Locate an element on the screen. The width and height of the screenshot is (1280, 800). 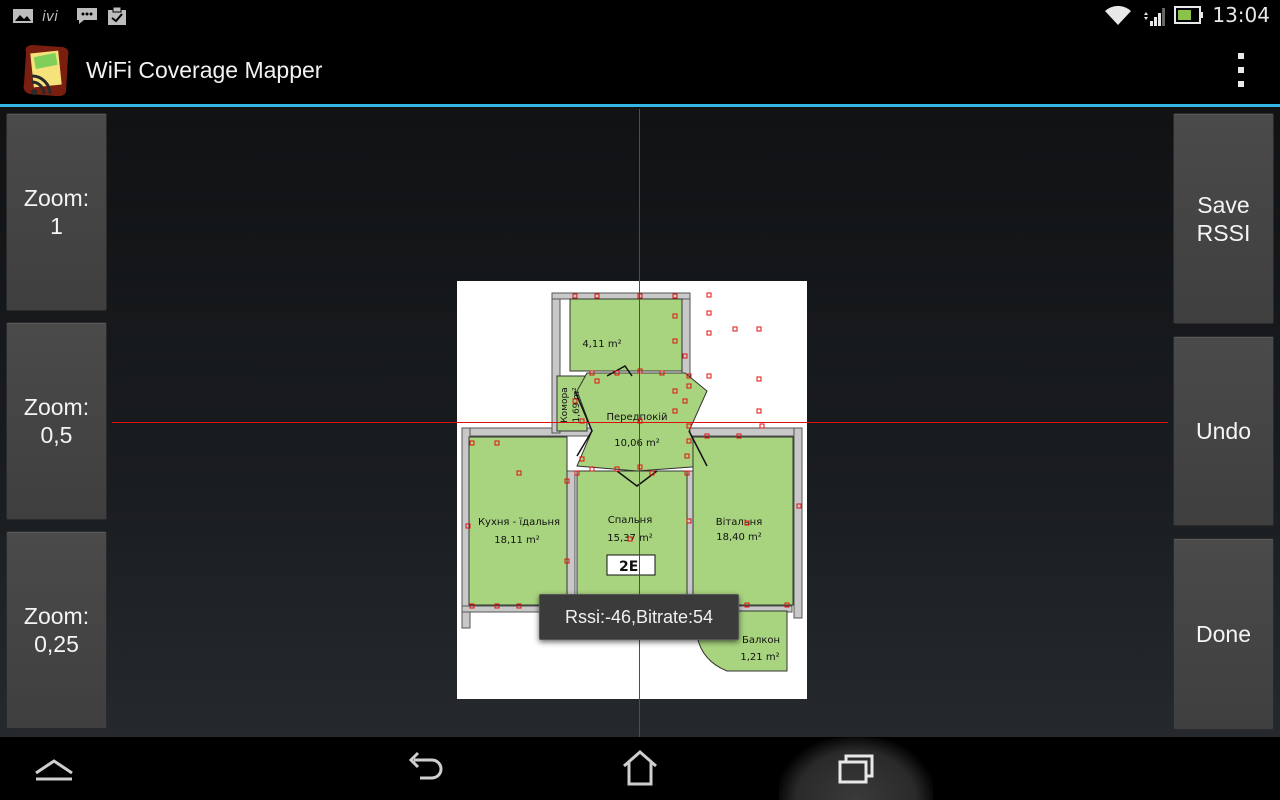
room-area-label: 18,11 m² is located at coordinates (517, 540).